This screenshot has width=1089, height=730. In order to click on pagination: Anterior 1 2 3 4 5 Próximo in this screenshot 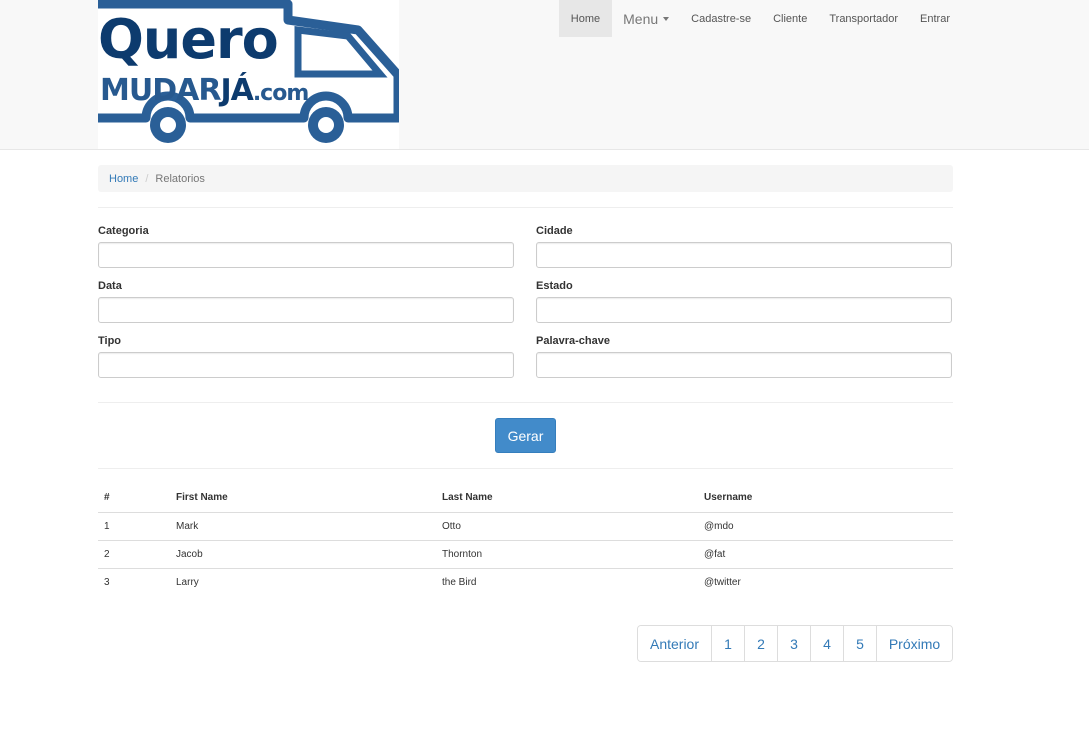, I will do `click(795, 643)`.